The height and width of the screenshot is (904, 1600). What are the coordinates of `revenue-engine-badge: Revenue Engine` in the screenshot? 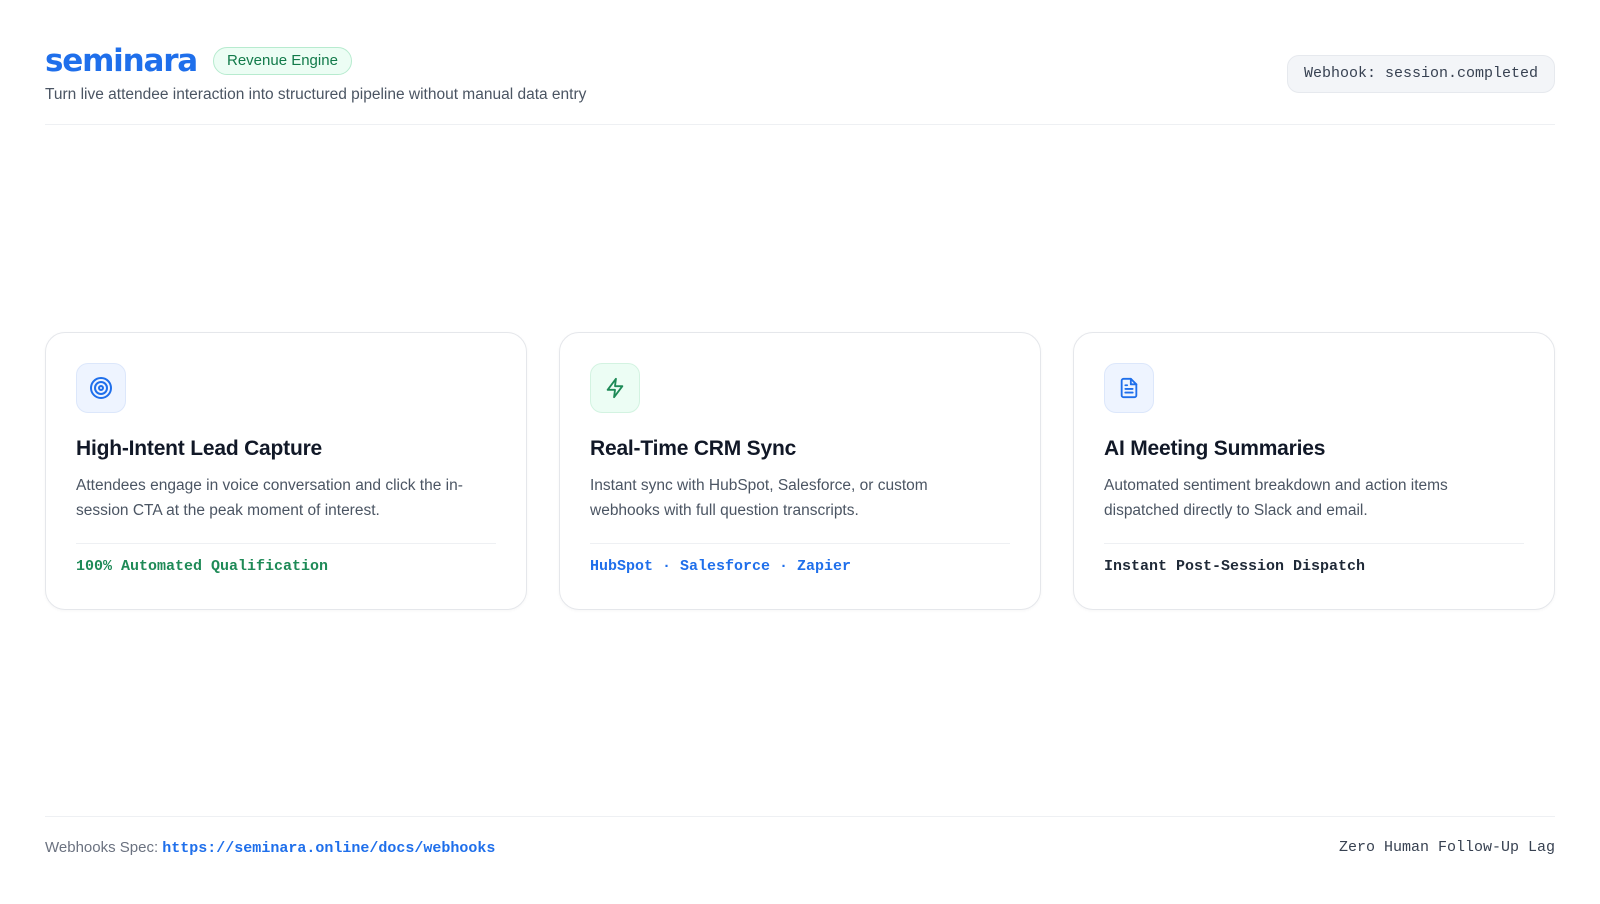 It's located at (282, 61).